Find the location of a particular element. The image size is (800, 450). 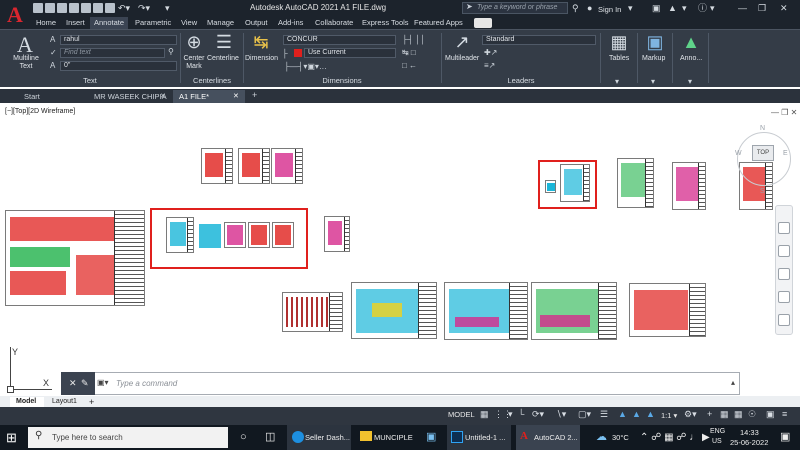

find-icon: ⚲ is located at coordinates (171, 51).